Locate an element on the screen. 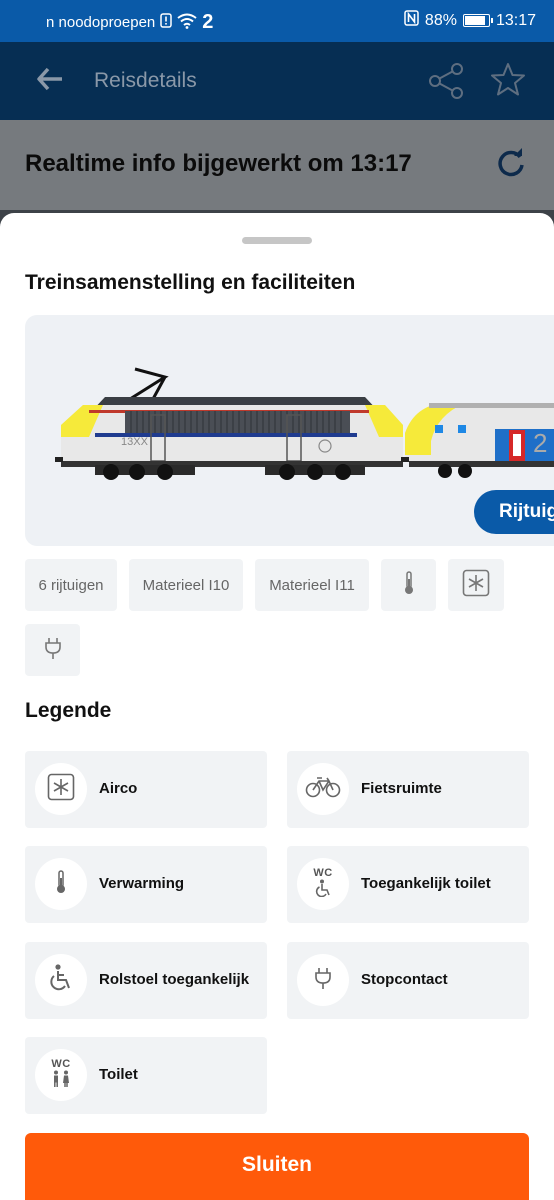 The image size is (554, 1200). status-time: 13:17 is located at coordinates (515, 20).